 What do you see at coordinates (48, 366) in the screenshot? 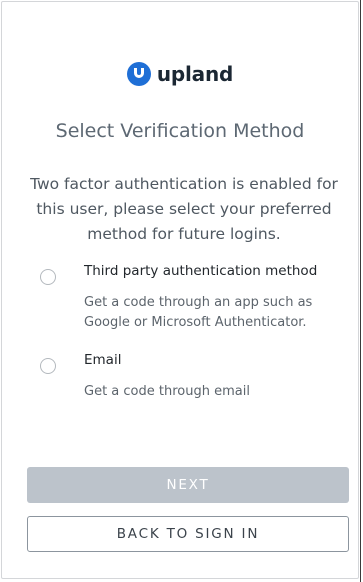
I see `email-radio` at bounding box center [48, 366].